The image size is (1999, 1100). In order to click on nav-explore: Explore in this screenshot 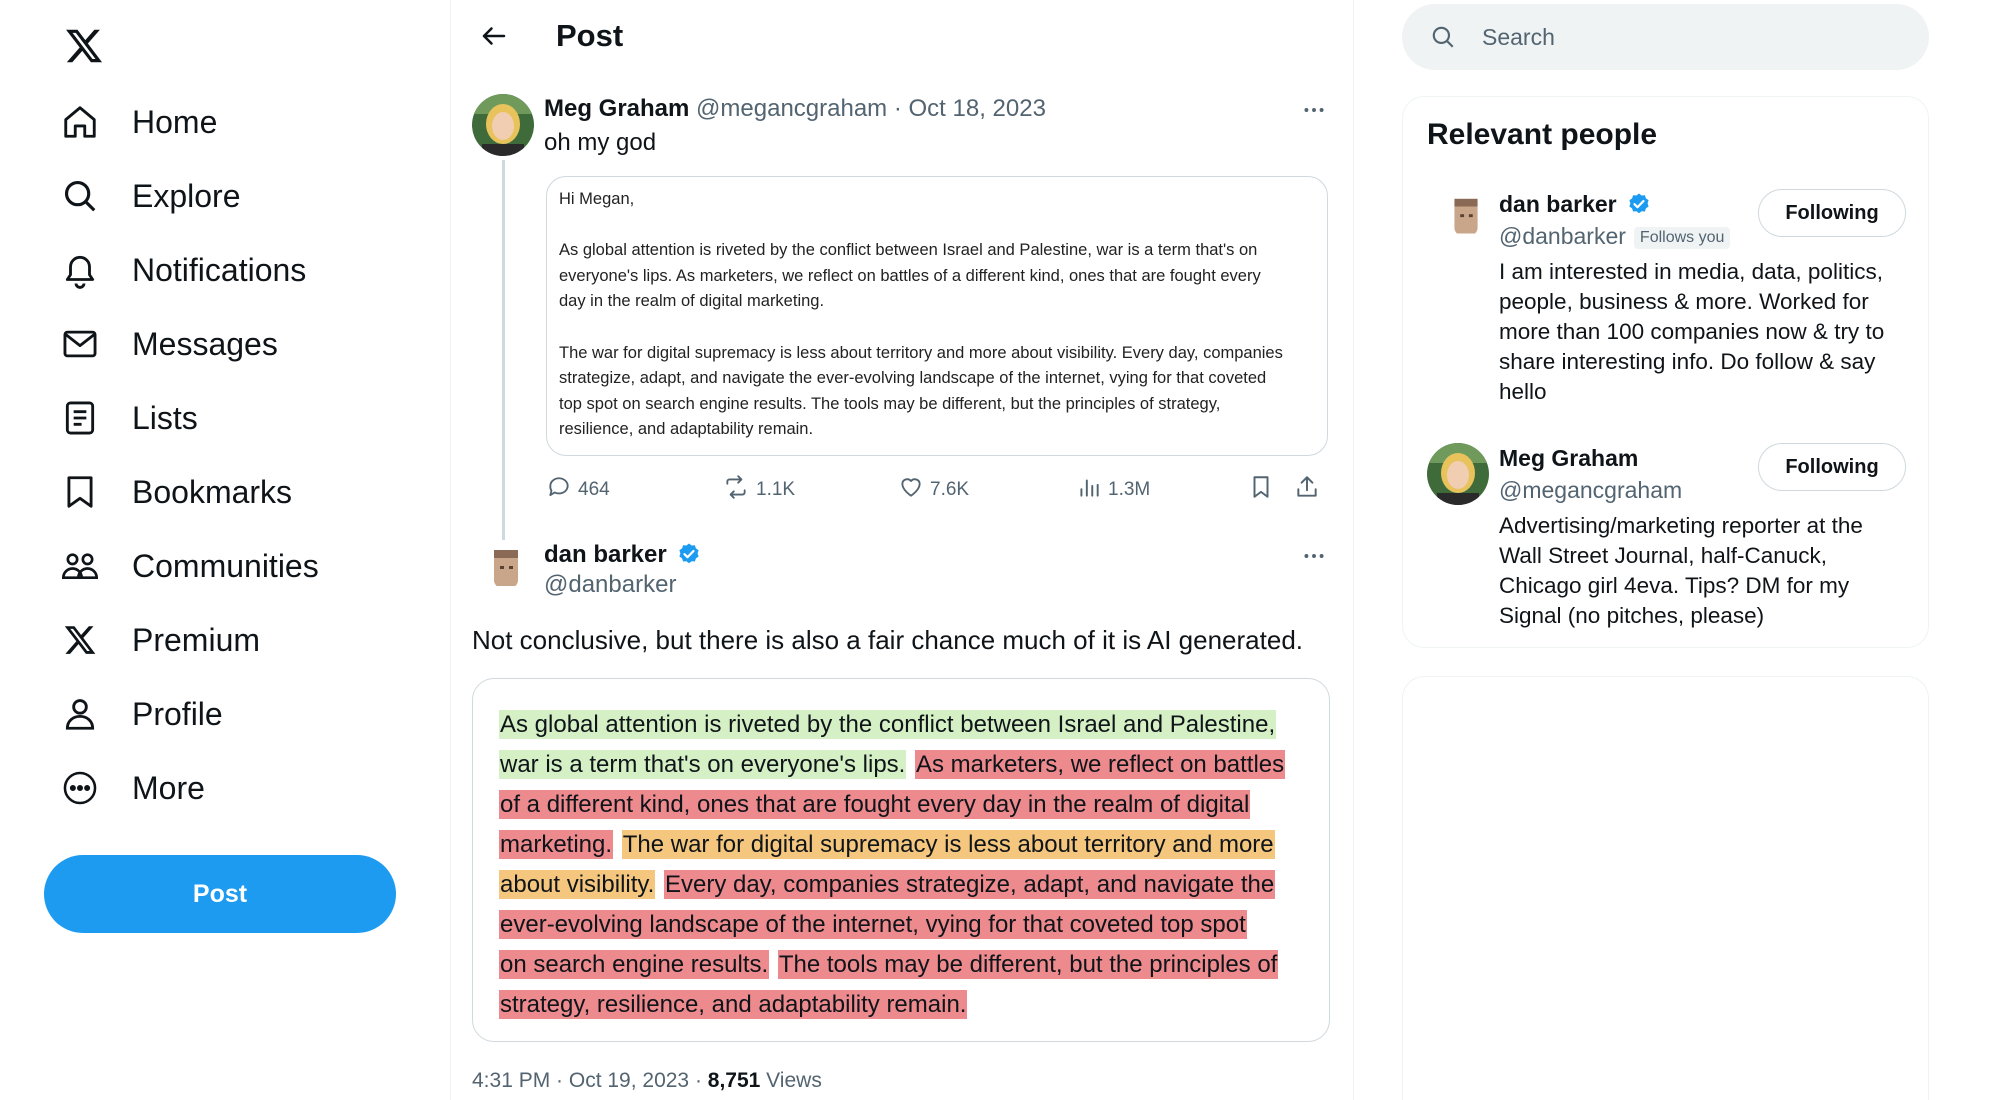, I will do `click(149, 196)`.